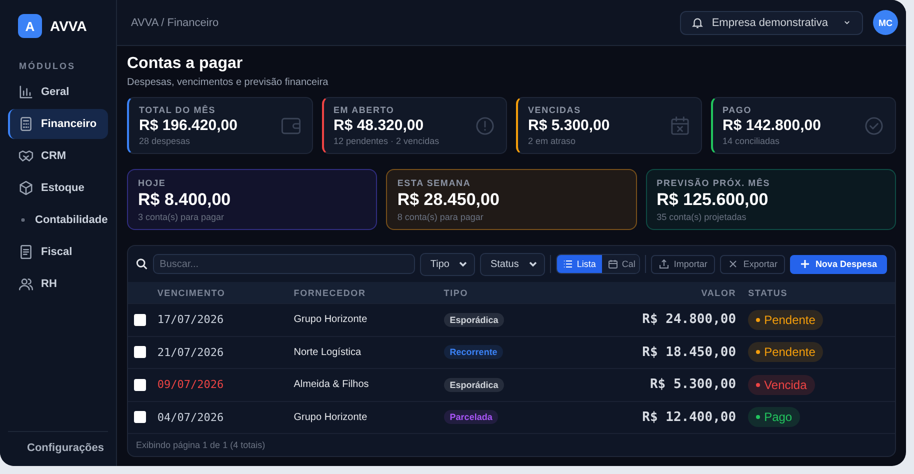 This screenshot has height=474, width=914. I want to click on toolbar-button: Exportar, so click(753, 264).